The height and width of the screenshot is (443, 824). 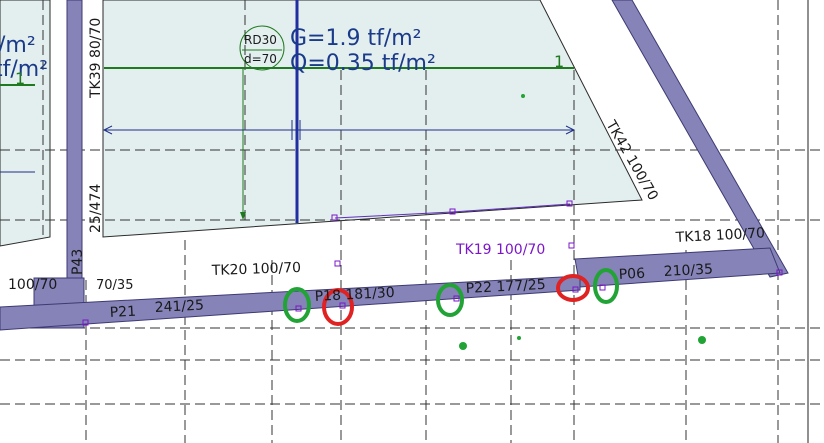 I want to click on label-p21-size: 241/25, so click(x=179, y=306).